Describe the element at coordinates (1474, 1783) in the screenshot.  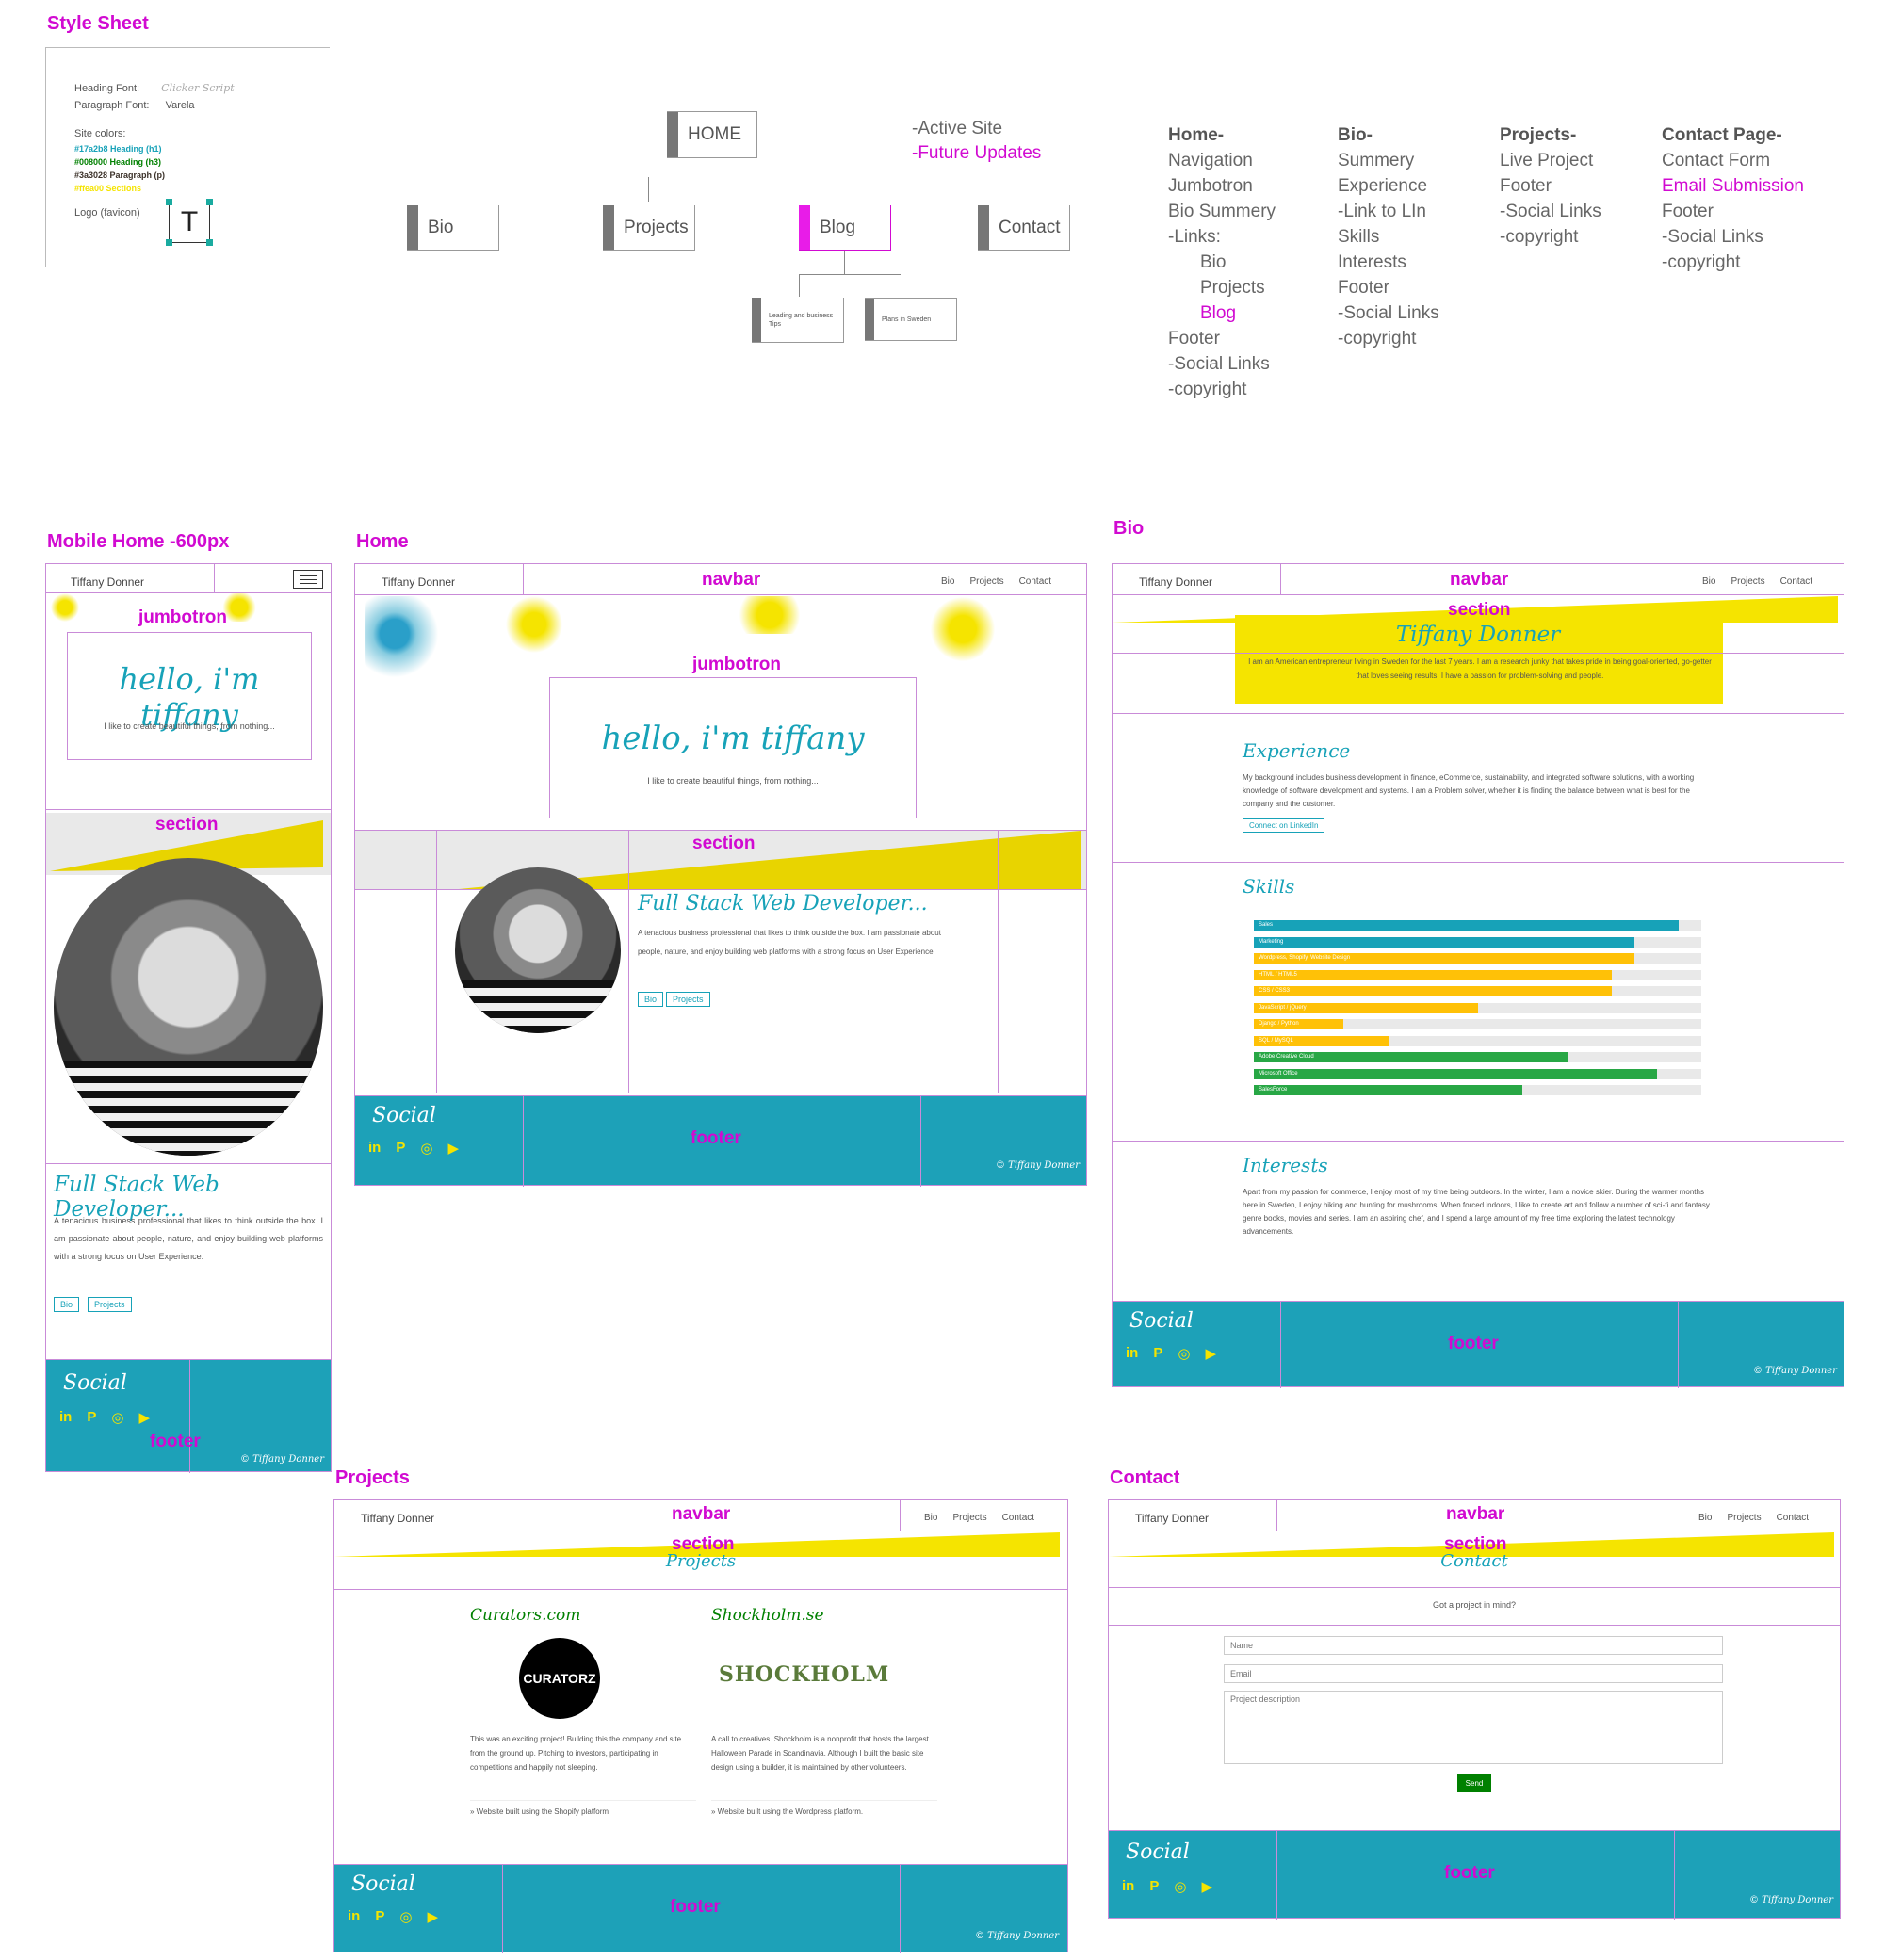
I see `send-button: Send` at that location.